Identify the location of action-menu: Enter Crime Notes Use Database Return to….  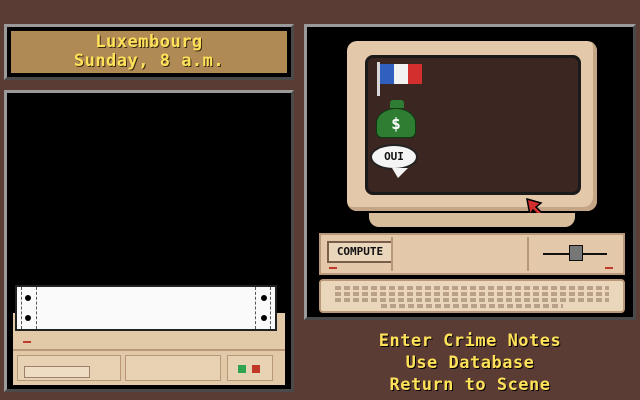
(470, 365).